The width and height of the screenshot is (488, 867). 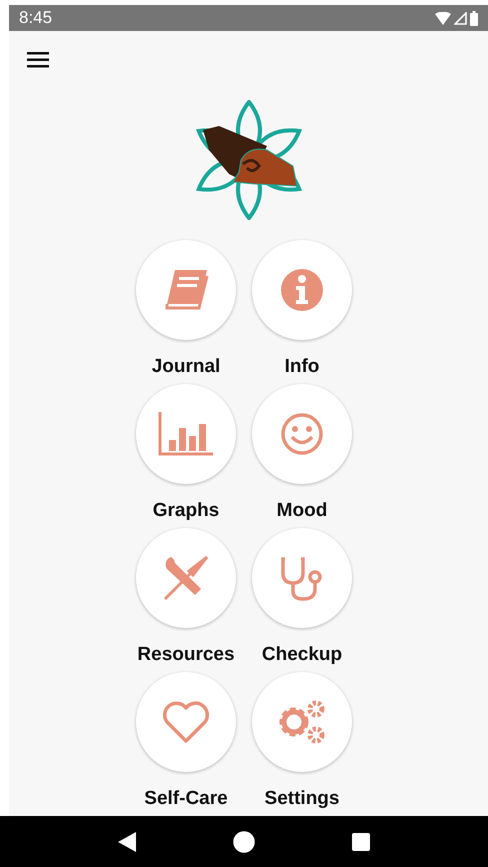 What do you see at coordinates (302, 434) in the screenshot?
I see `smiley-icon` at bounding box center [302, 434].